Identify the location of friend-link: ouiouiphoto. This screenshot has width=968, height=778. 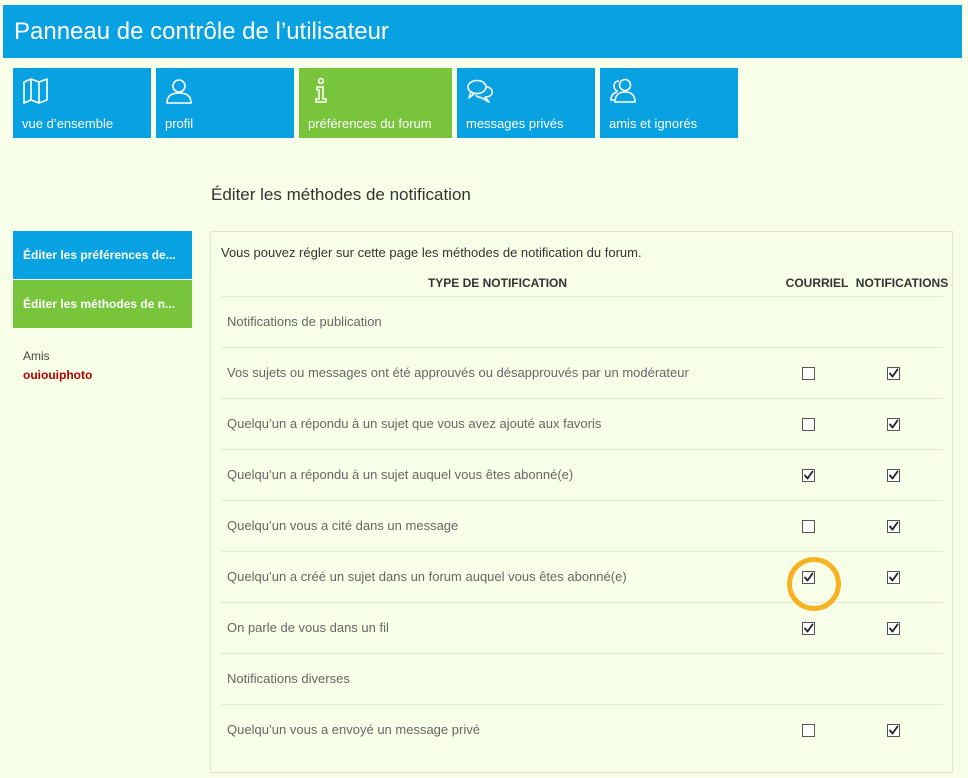
(57, 375).